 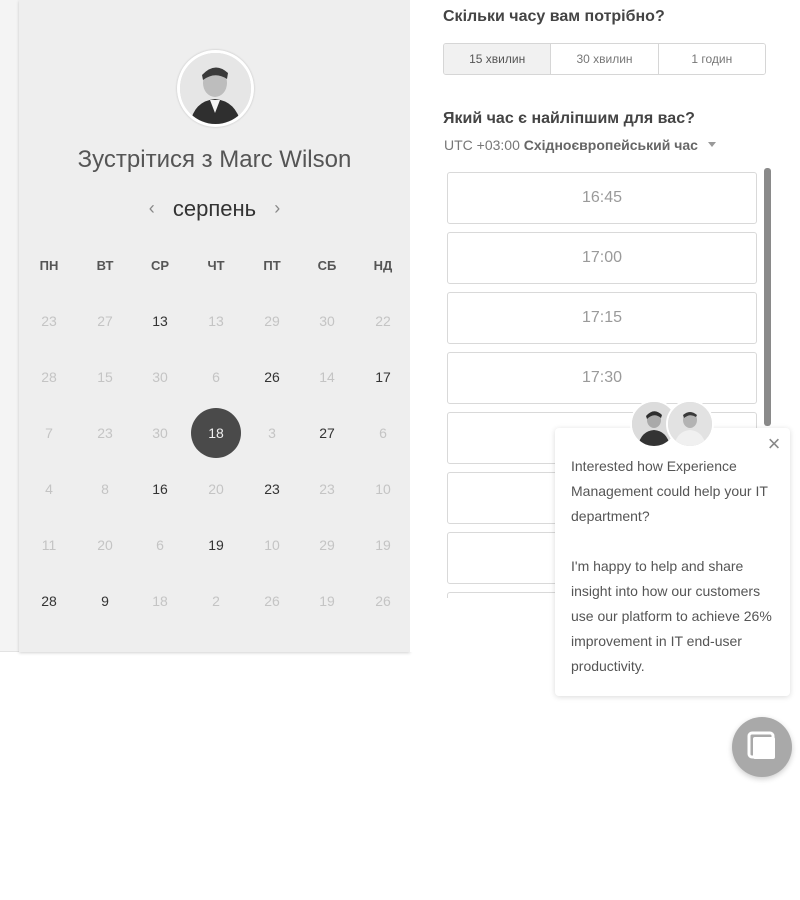 What do you see at coordinates (327, 433) in the screenshot?
I see `calendar-day-available: 27` at bounding box center [327, 433].